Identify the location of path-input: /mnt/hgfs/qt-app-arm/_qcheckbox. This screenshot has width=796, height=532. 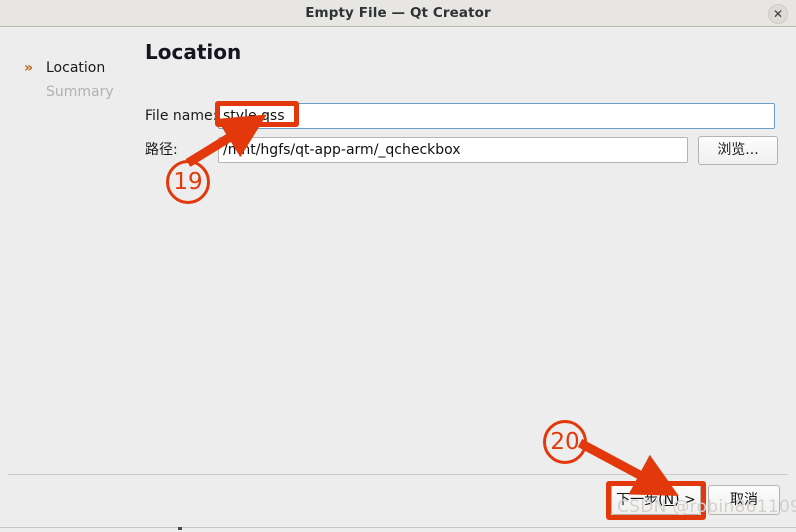
(453, 150).